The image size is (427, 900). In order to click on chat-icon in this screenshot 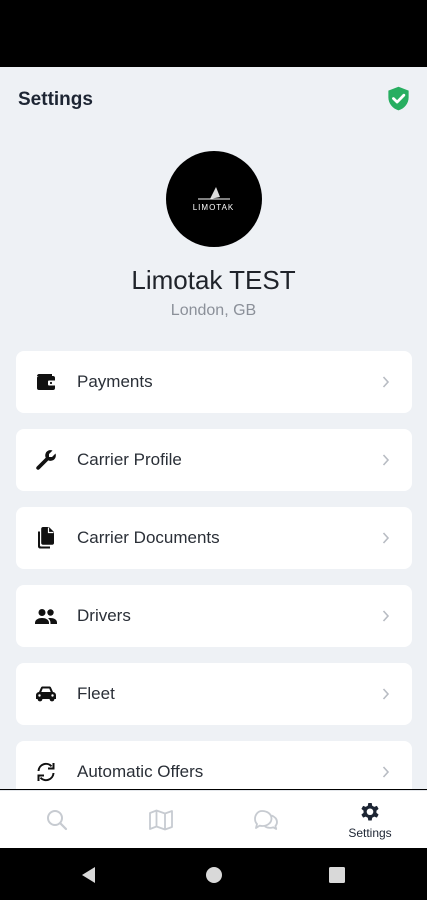, I will do `click(266, 820)`.